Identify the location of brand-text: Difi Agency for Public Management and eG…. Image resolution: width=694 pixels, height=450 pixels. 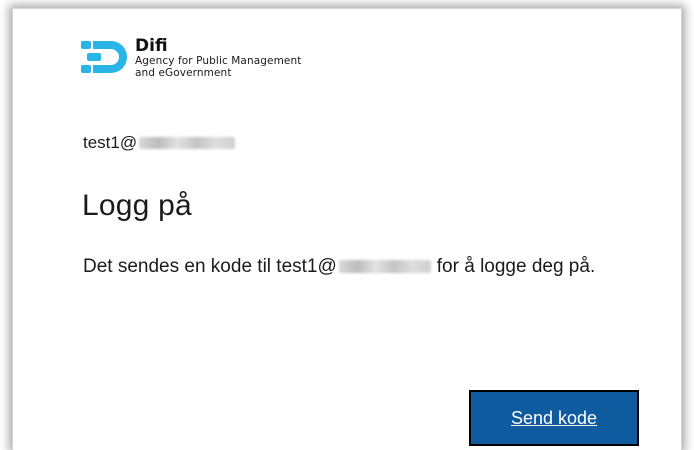
(218, 58).